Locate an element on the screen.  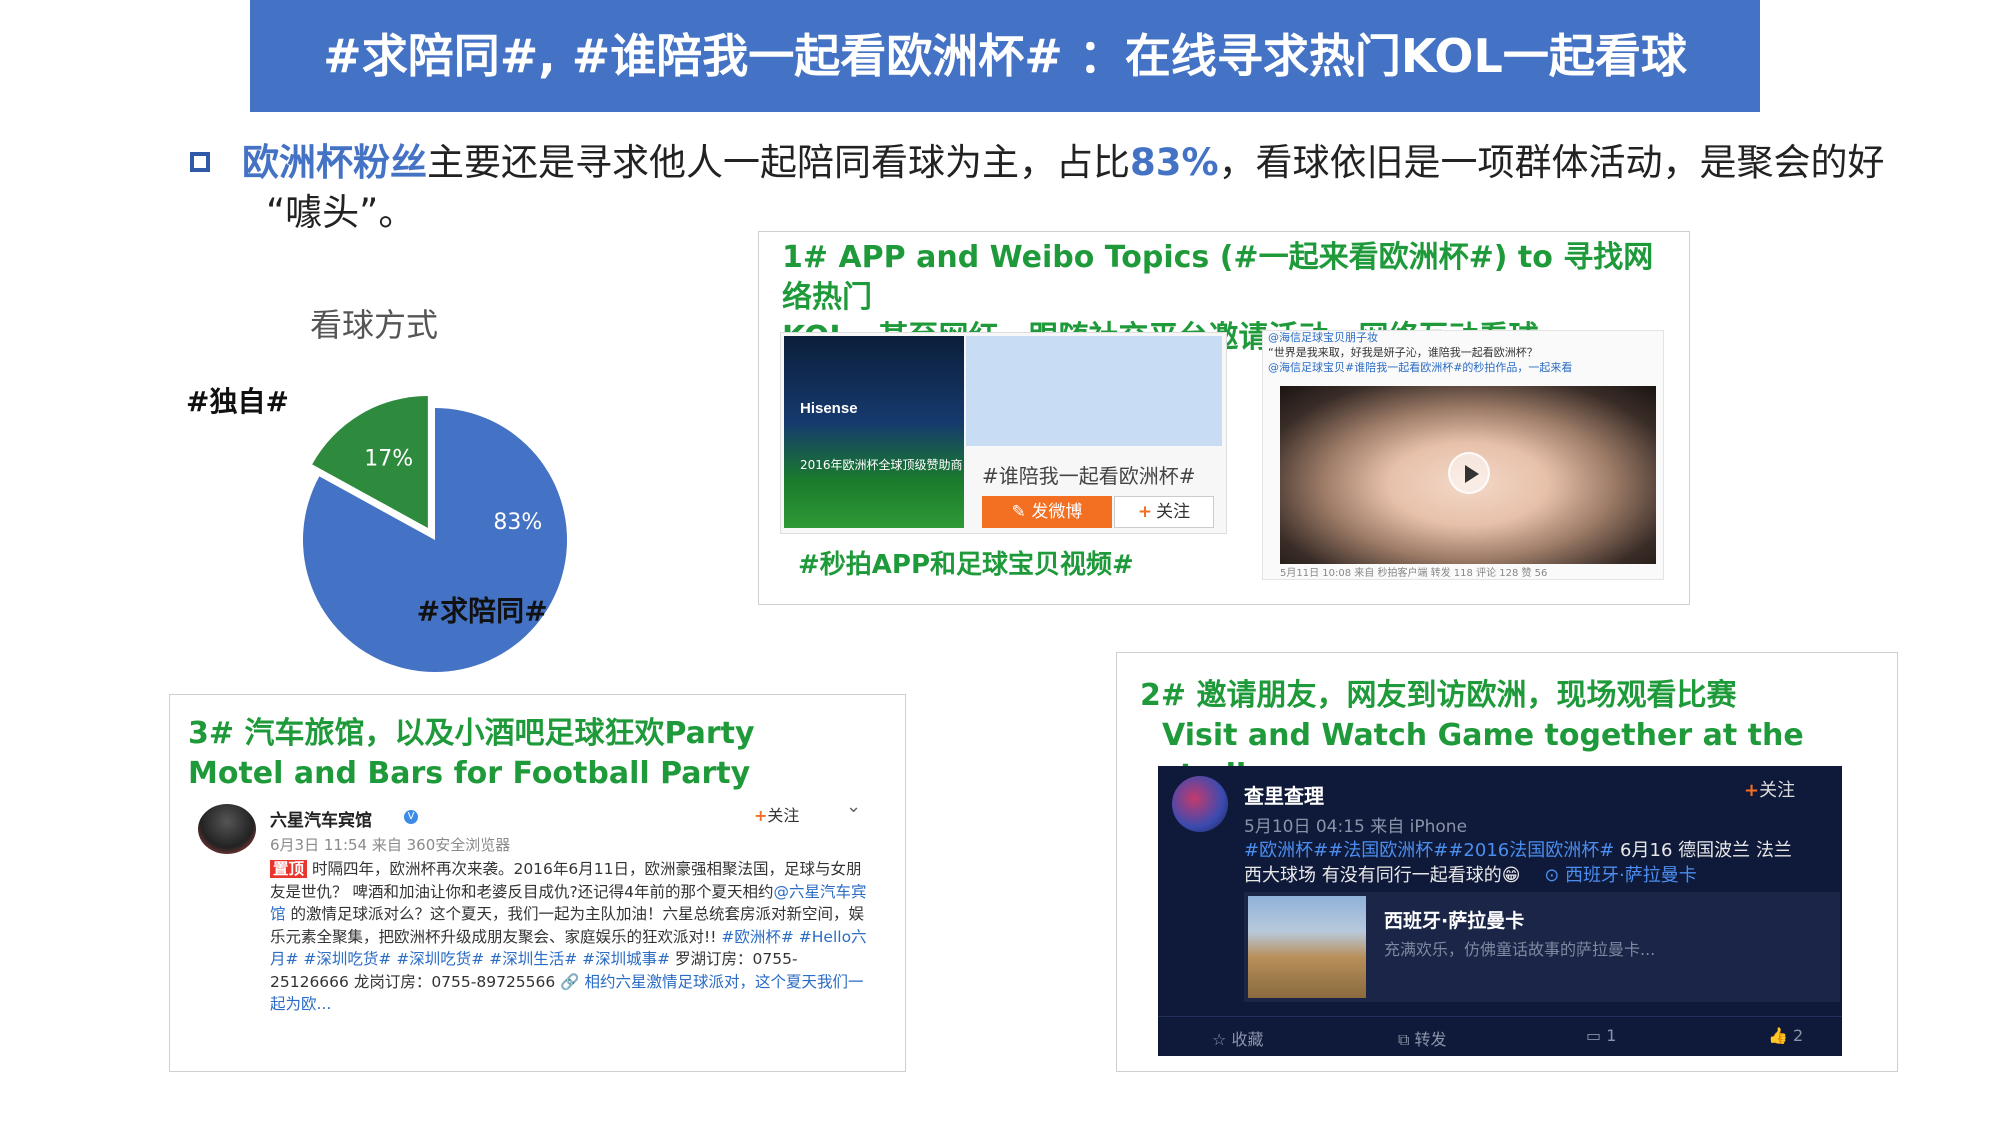
comment-count: 1 is located at coordinates (1611, 1035).